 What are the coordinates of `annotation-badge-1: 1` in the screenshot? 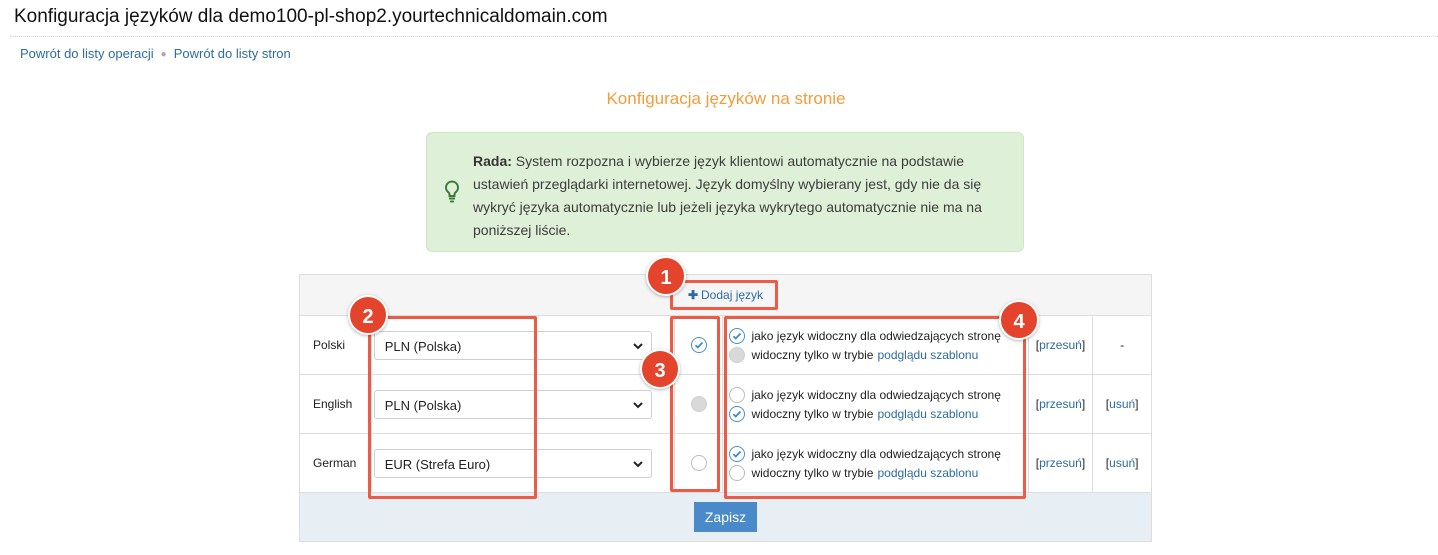 It's located at (666, 276).